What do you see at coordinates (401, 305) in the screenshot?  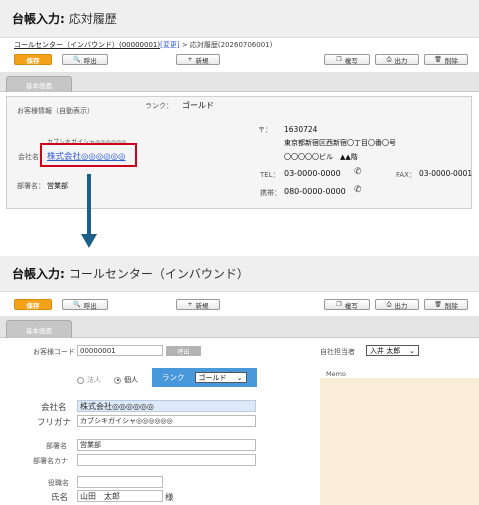 I see `output-button-label: 出力` at bounding box center [401, 305].